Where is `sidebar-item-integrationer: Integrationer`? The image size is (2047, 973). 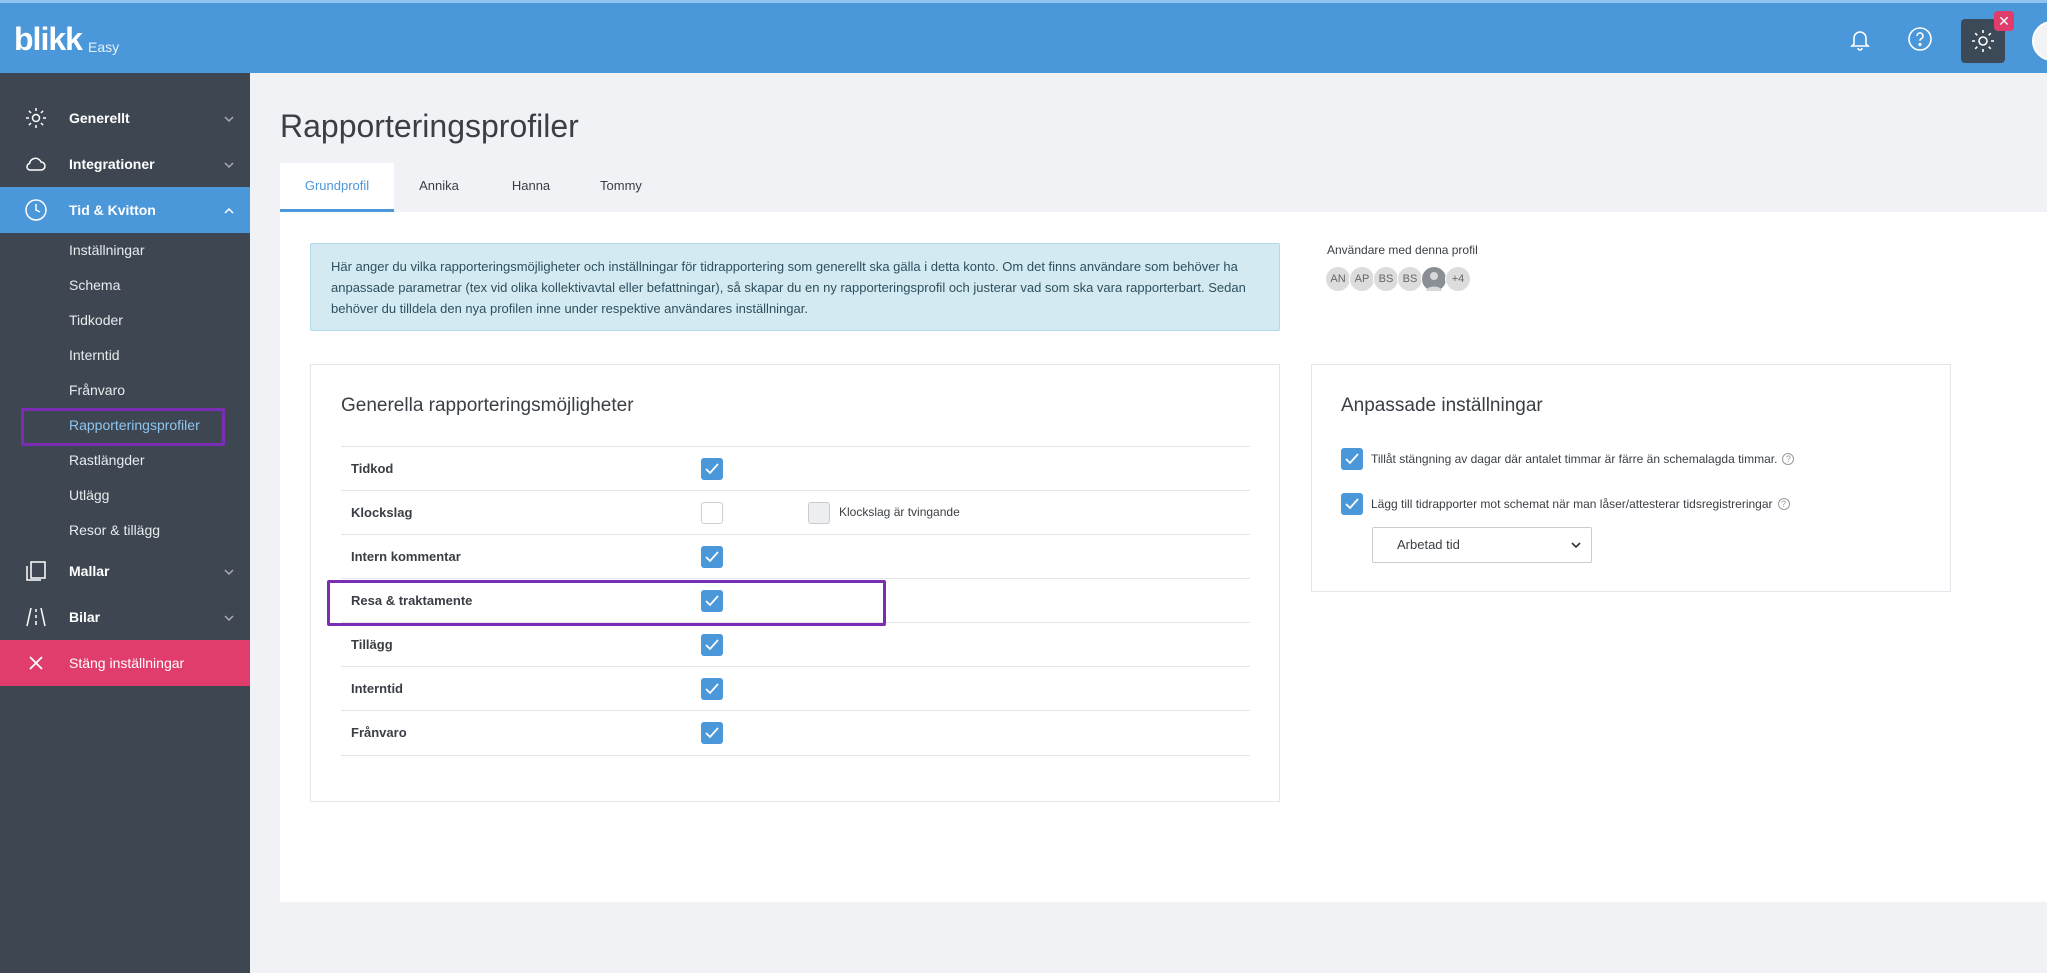 sidebar-item-integrationer: Integrationer is located at coordinates (125, 164).